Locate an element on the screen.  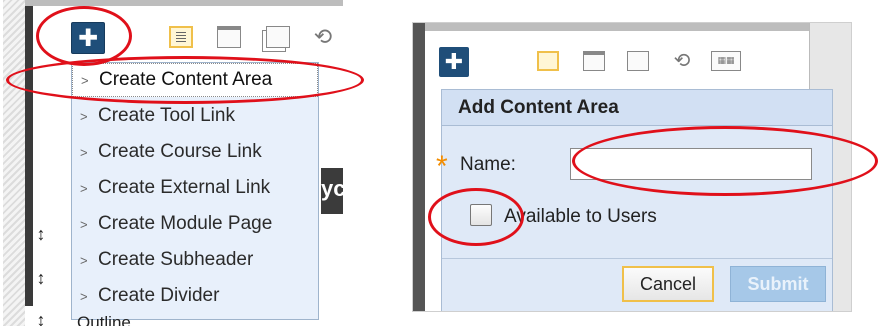
grid-icon: ▦▦ is located at coordinates (726, 61).